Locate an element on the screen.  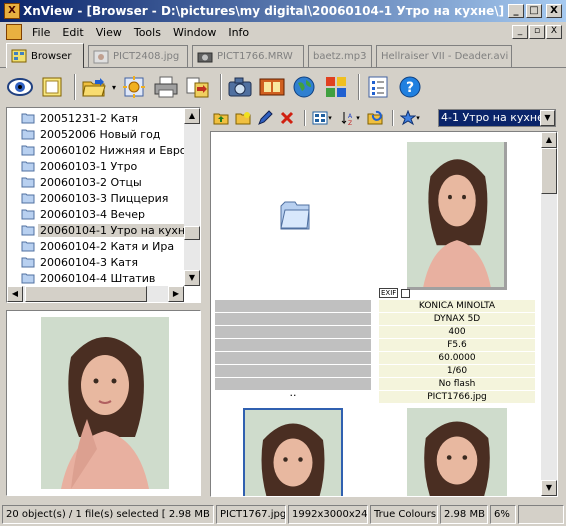
xnview-app-icon: X is located at coordinates (12, 11).